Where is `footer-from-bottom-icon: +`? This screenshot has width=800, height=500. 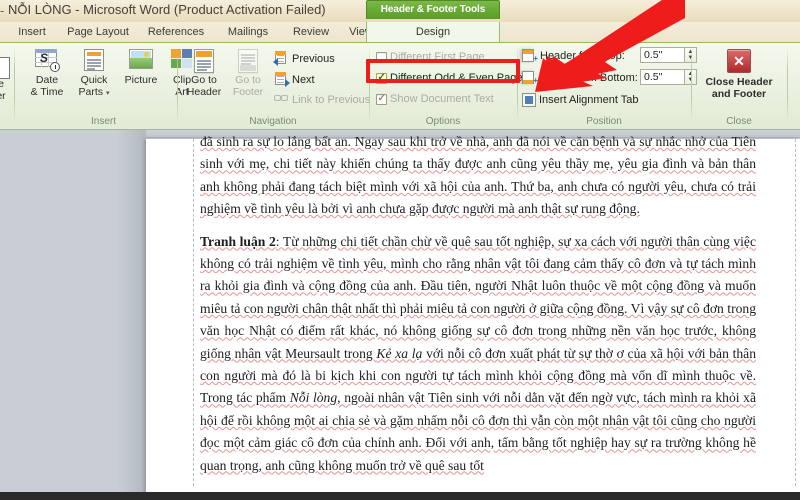
footer-from-bottom-icon: + is located at coordinates (530, 78).